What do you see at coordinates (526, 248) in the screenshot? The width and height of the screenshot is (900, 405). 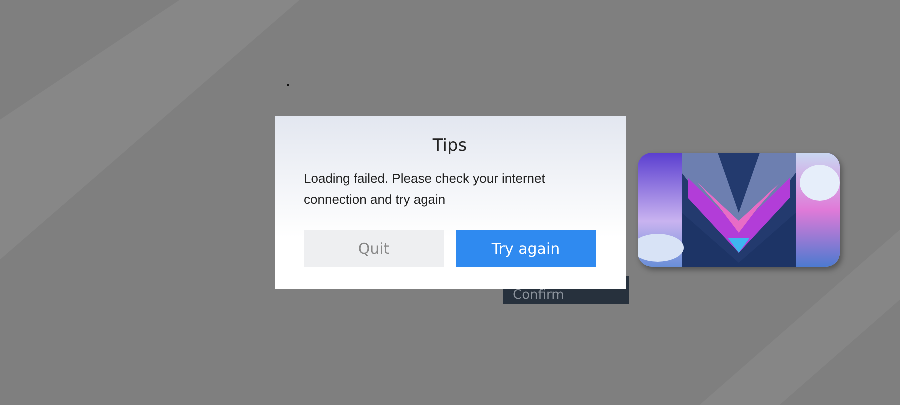 I see `try-again-button: Try again` at bounding box center [526, 248].